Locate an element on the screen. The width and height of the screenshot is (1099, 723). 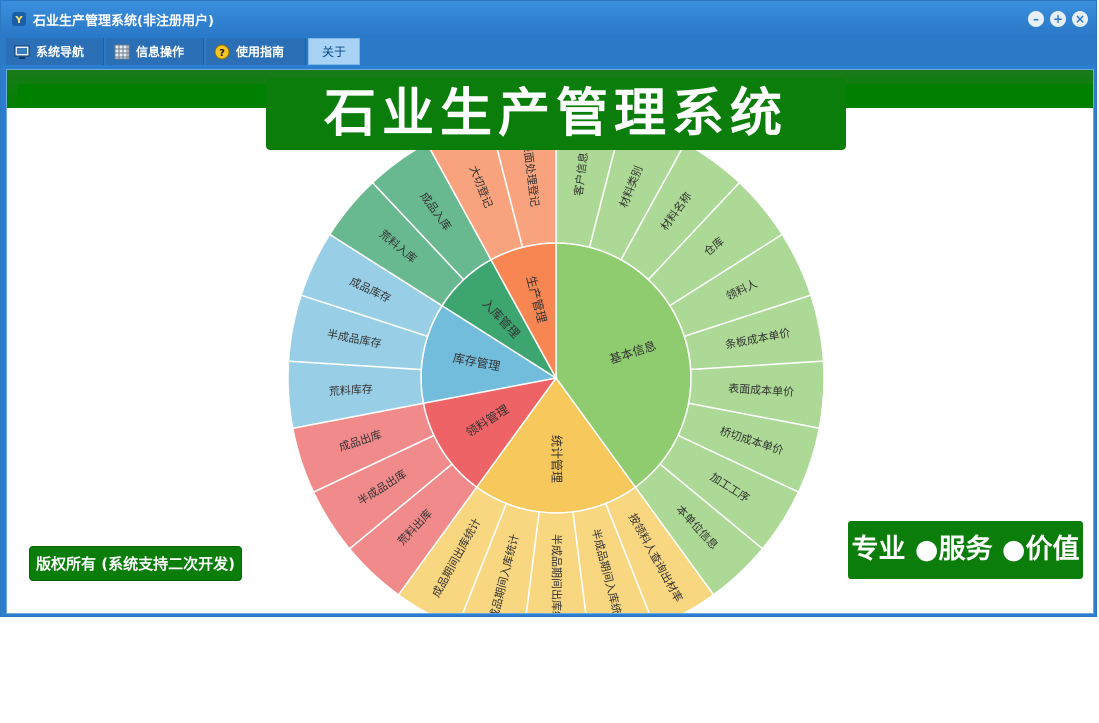
menu-item-info-operations: 信息操作 is located at coordinates (155, 51).